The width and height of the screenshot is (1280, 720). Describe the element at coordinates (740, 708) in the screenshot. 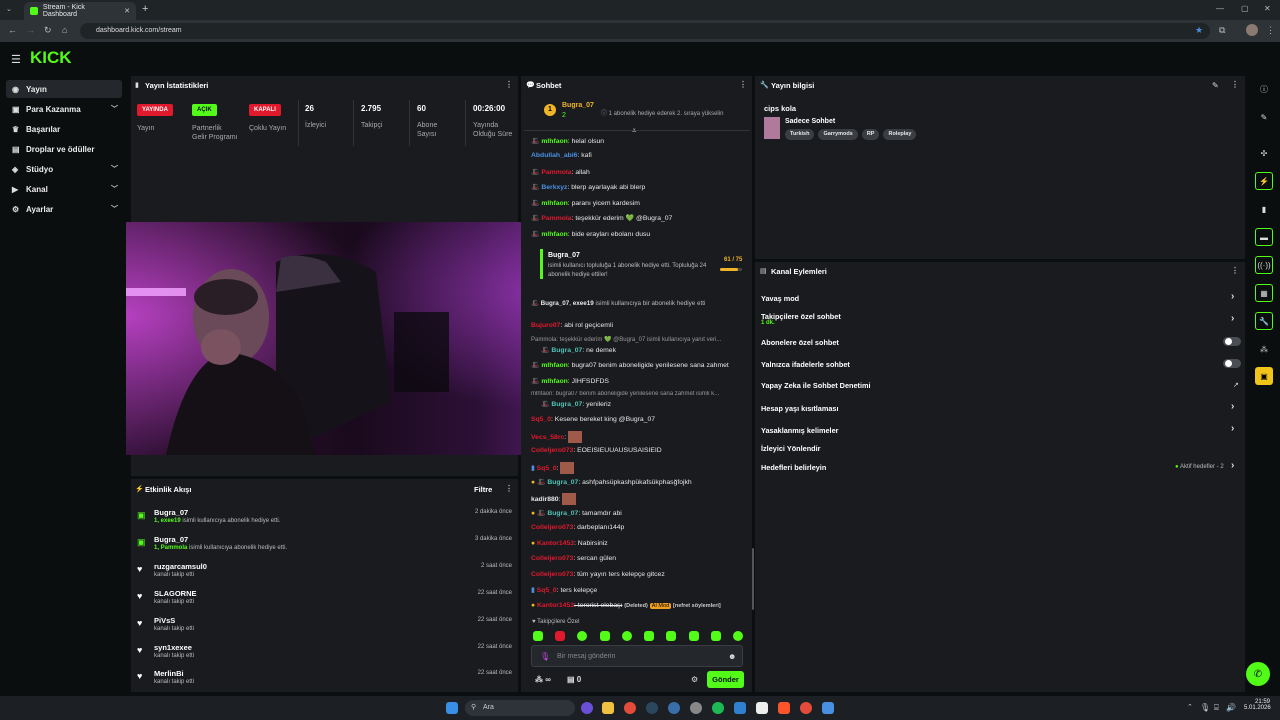

I see `vscode-icon` at that location.